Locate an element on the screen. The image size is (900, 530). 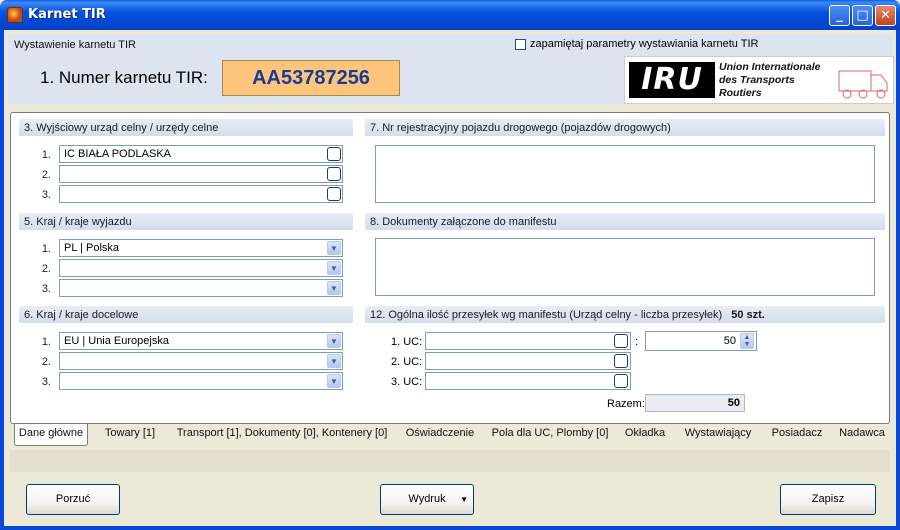
zapisz-button: Zapisz is located at coordinates (828, 499).